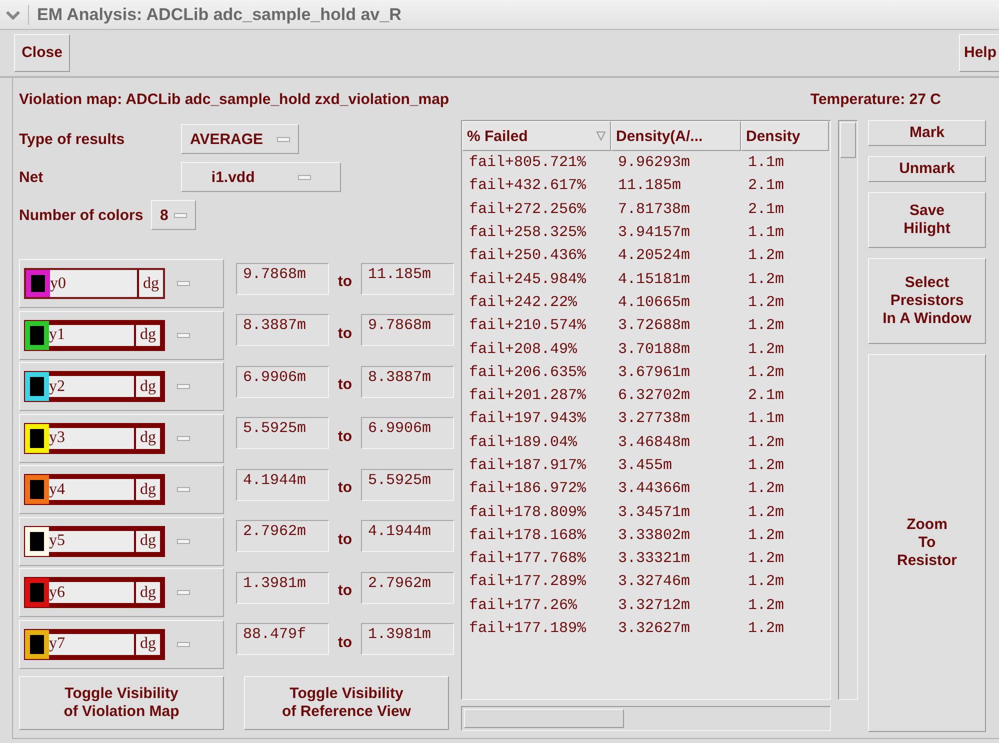  What do you see at coordinates (42, 53) in the screenshot?
I see `close-button: Close` at bounding box center [42, 53].